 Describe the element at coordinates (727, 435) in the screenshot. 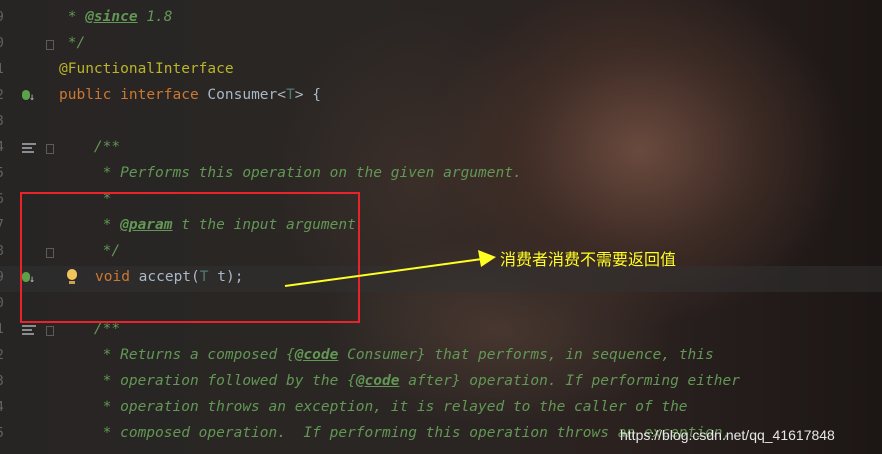

I see `watermark-url: https://blog.csdn.net/qq_41617848` at that location.